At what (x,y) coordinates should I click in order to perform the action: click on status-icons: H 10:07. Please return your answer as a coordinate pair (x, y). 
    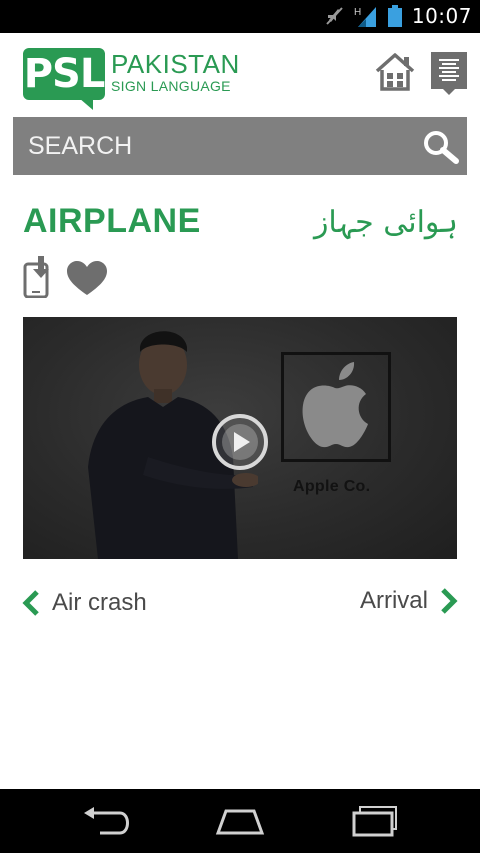
    Looking at the image, I should click on (399, 16).